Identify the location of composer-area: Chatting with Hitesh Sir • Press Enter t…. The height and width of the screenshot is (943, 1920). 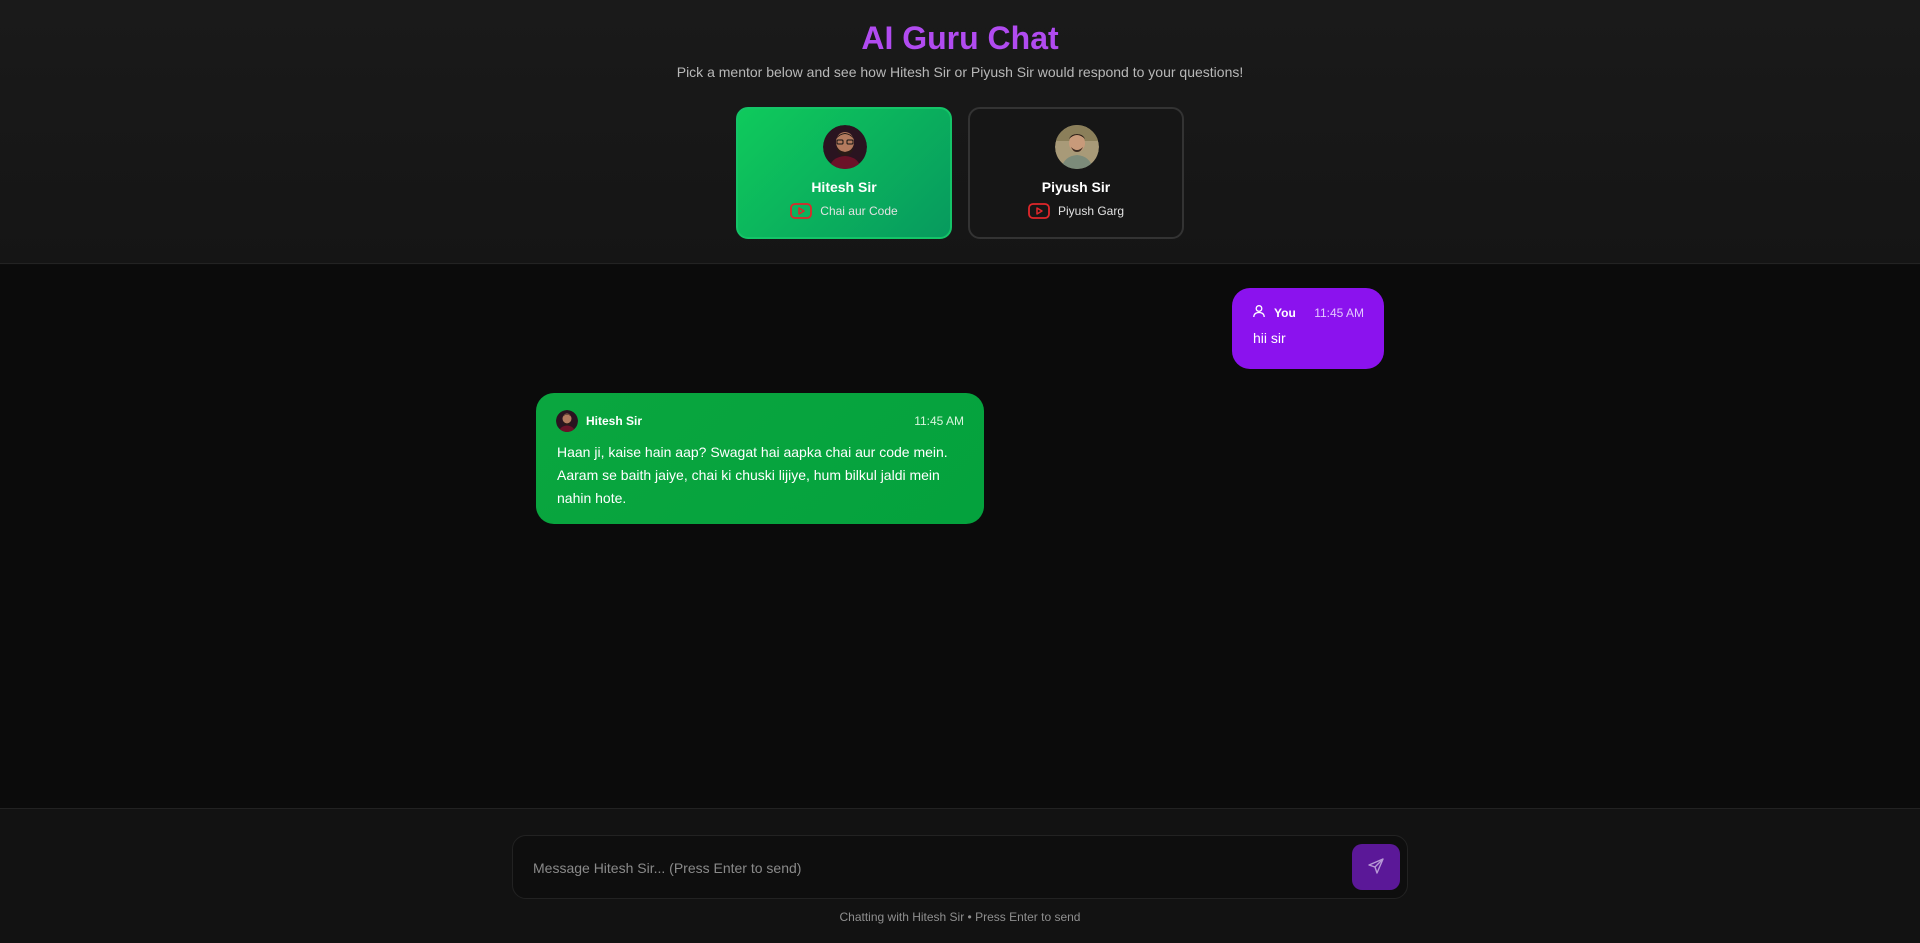
(960, 875).